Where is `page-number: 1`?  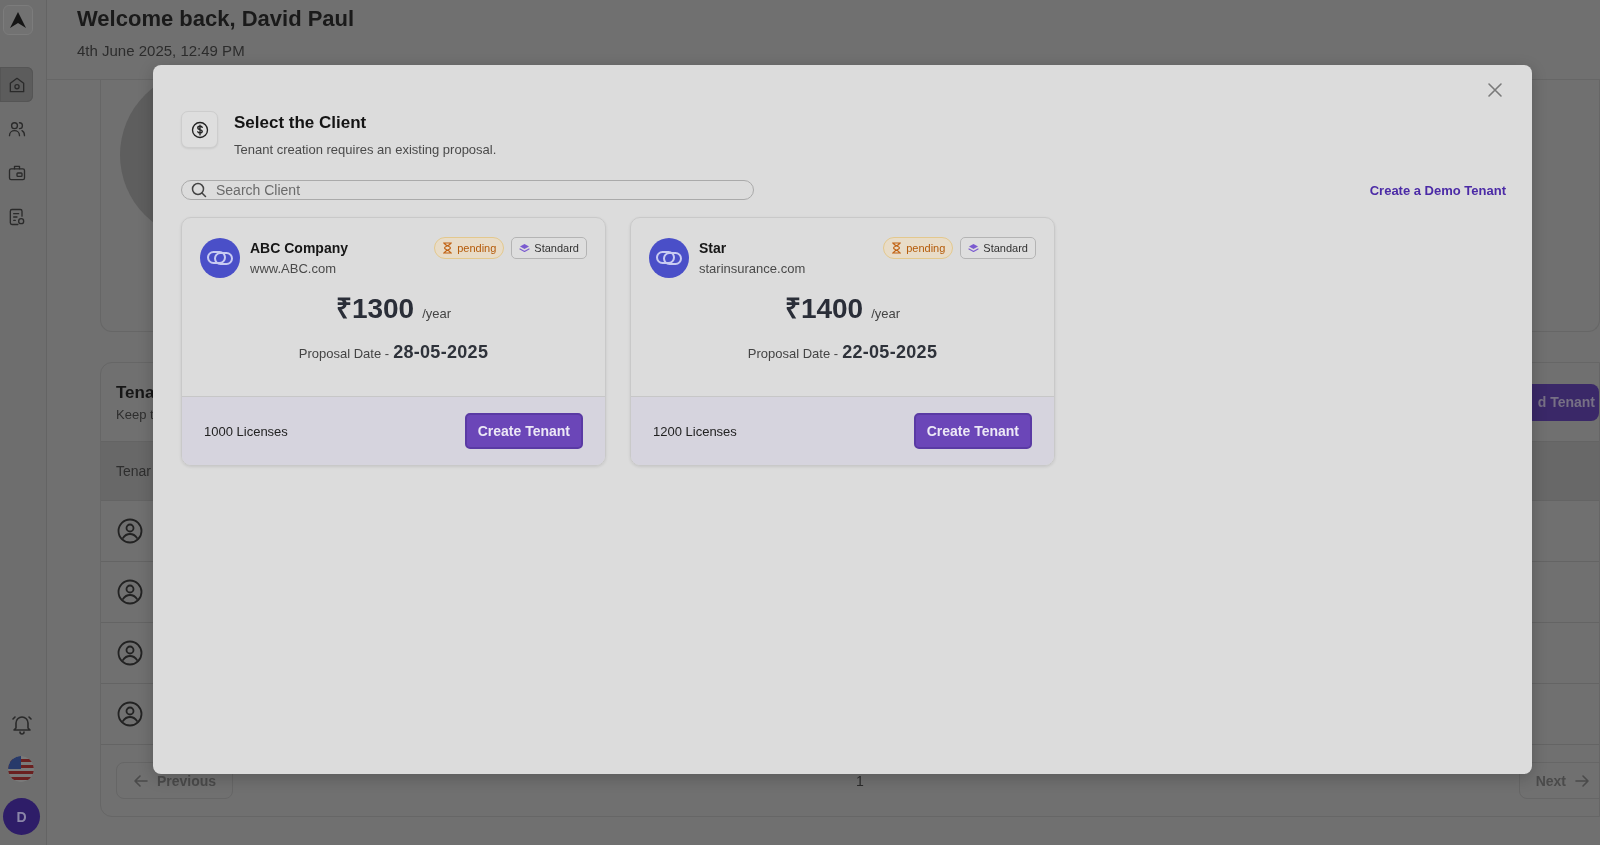
page-number: 1 is located at coordinates (857, 780).